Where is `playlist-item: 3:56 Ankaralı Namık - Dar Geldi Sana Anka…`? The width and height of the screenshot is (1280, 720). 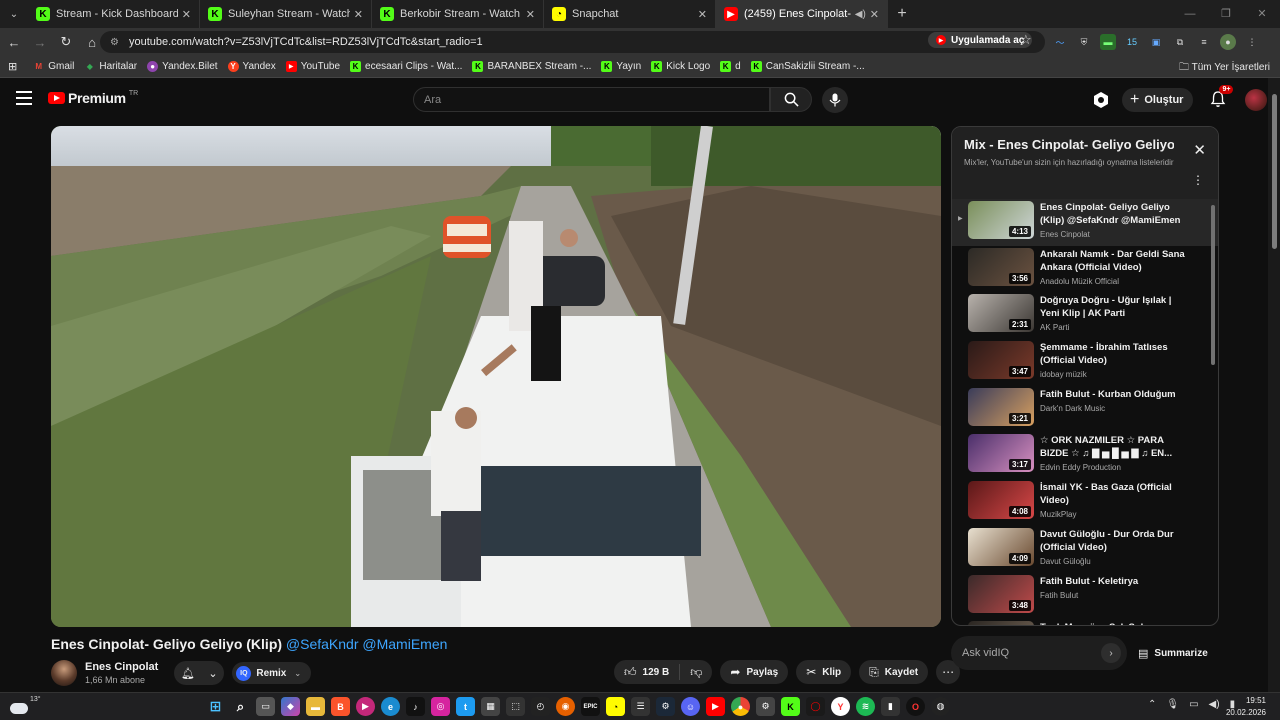
playlist-item: 3:56 Ankaralı Namık - Dar Geldi Sana Anka… is located at coordinates (1085, 269).